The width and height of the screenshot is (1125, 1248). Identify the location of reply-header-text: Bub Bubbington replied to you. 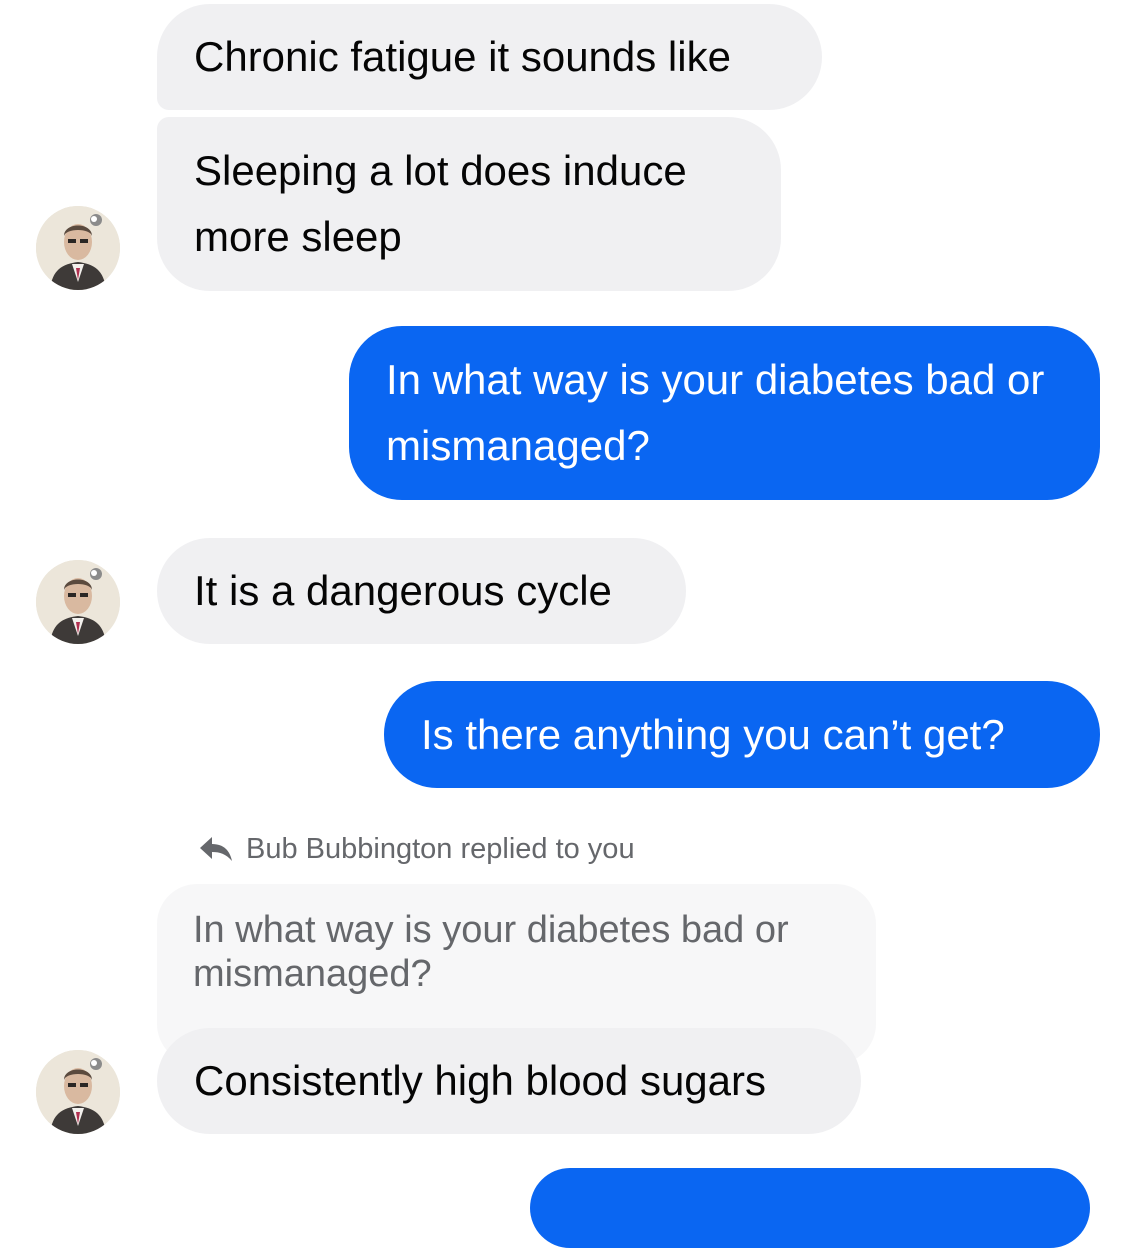
(440, 848).